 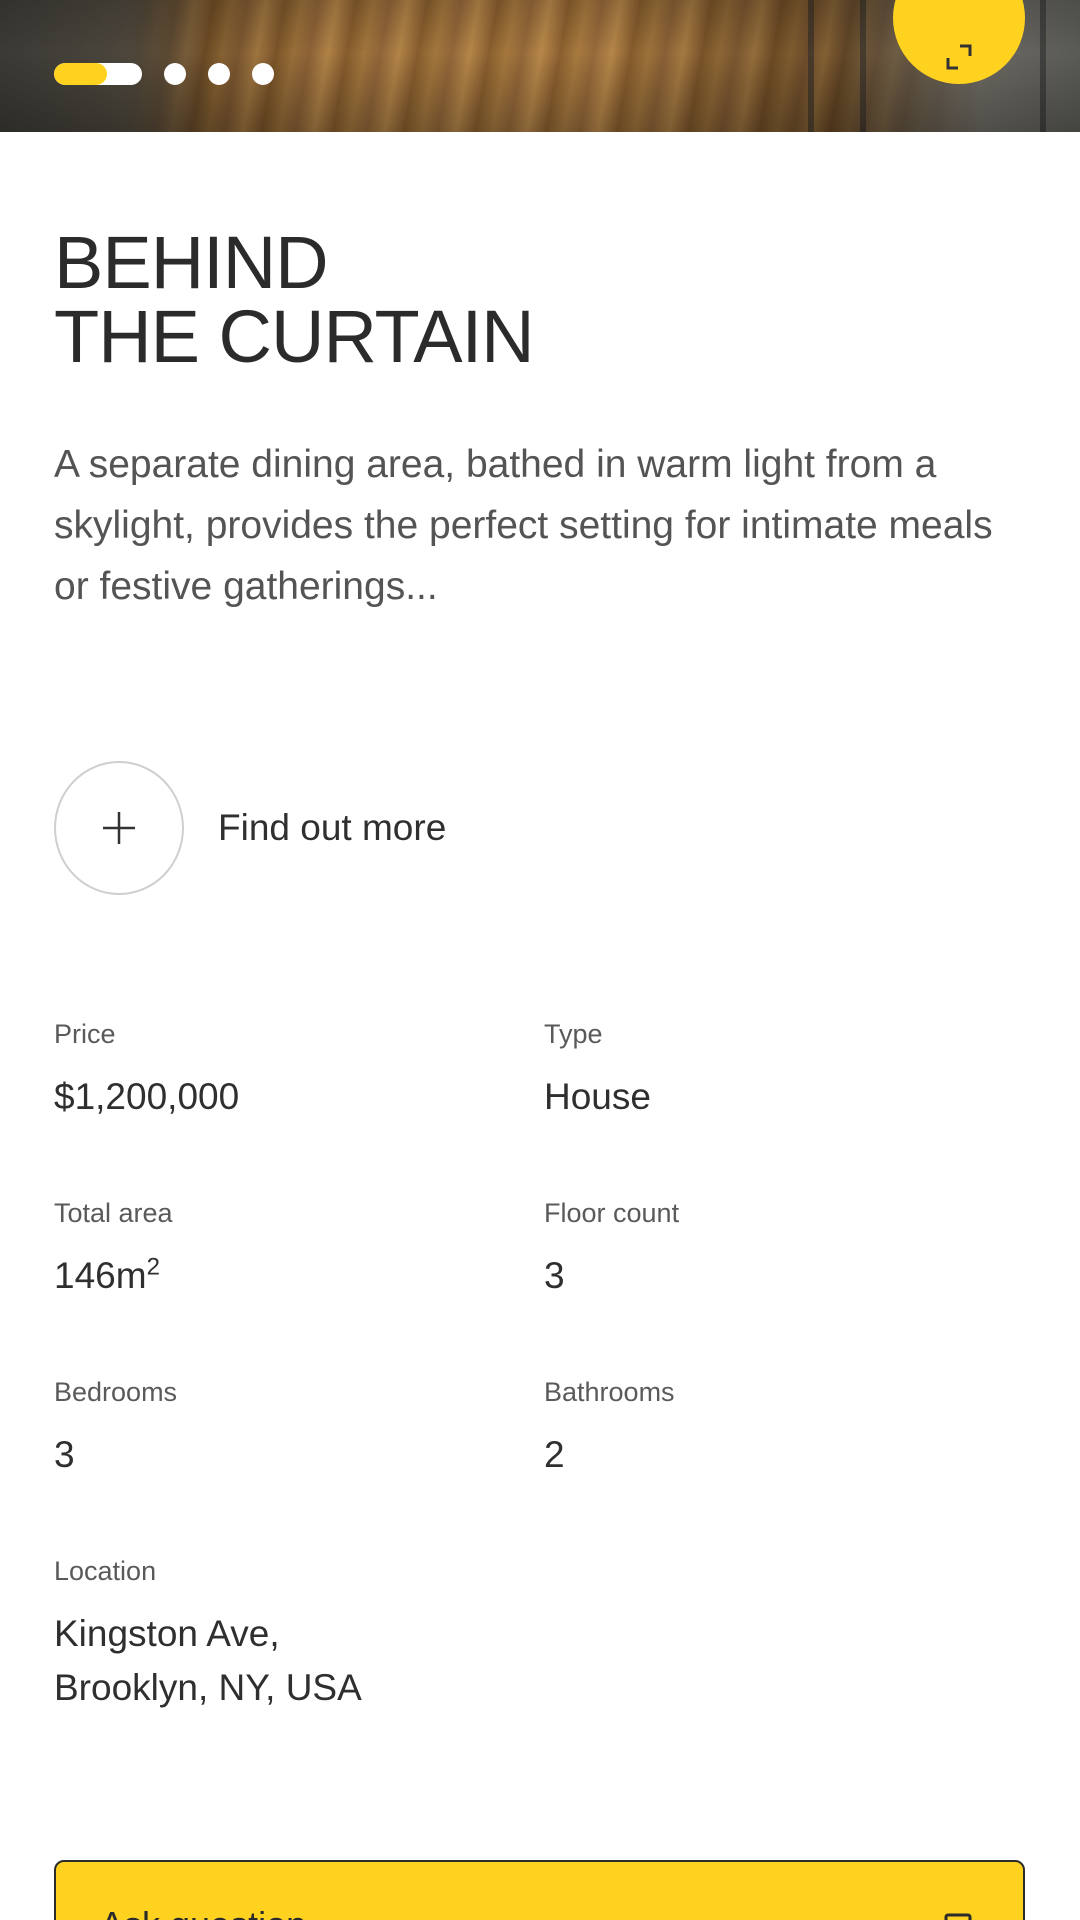 I want to click on chat-icon, so click(x=958, y=1916).